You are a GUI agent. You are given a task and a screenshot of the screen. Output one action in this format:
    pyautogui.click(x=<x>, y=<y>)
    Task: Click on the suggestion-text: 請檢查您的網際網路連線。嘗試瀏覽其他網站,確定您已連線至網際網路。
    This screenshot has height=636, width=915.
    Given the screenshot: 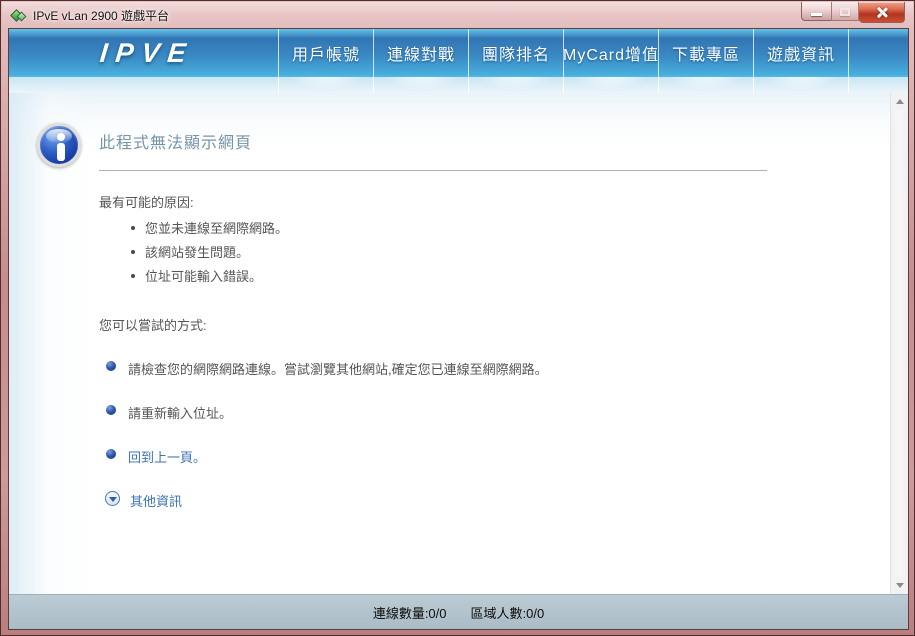 What is the action you would take?
    pyautogui.click(x=338, y=369)
    